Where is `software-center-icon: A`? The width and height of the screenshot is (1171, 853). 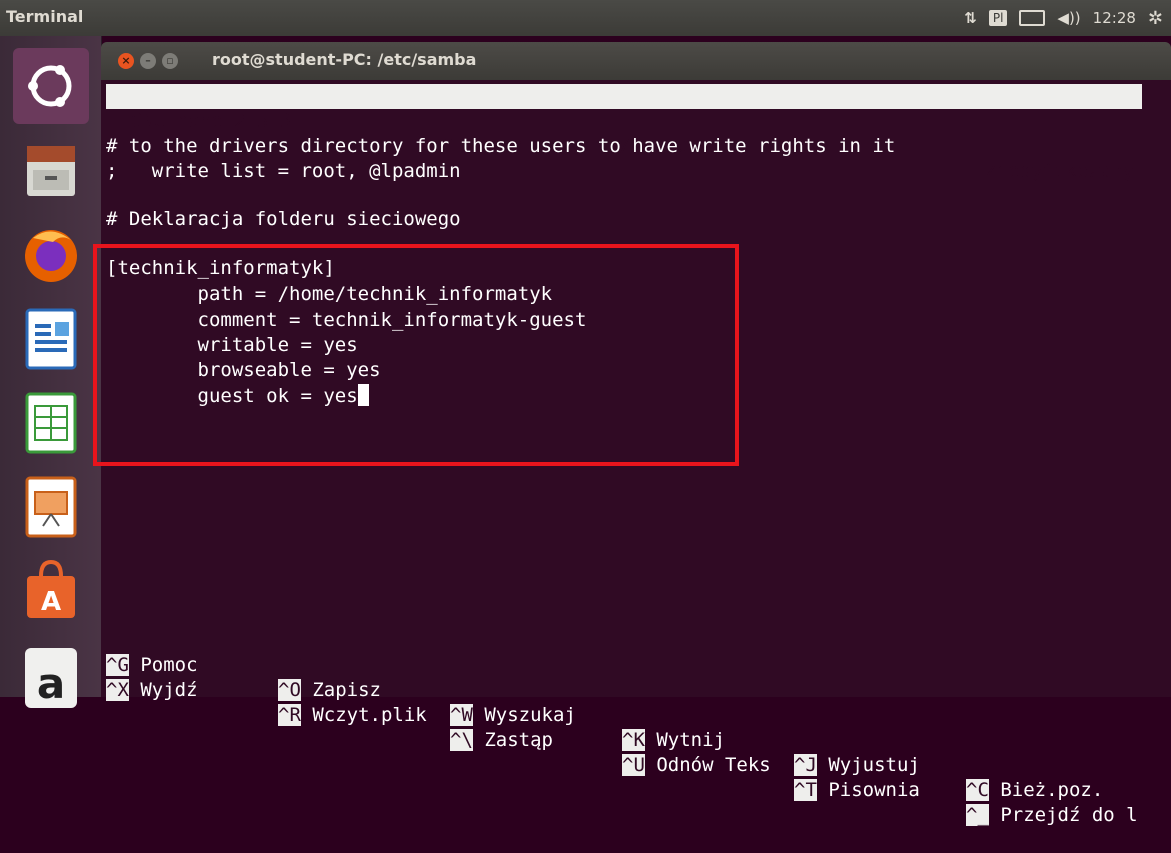 software-center-icon: A is located at coordinates (51, 590).